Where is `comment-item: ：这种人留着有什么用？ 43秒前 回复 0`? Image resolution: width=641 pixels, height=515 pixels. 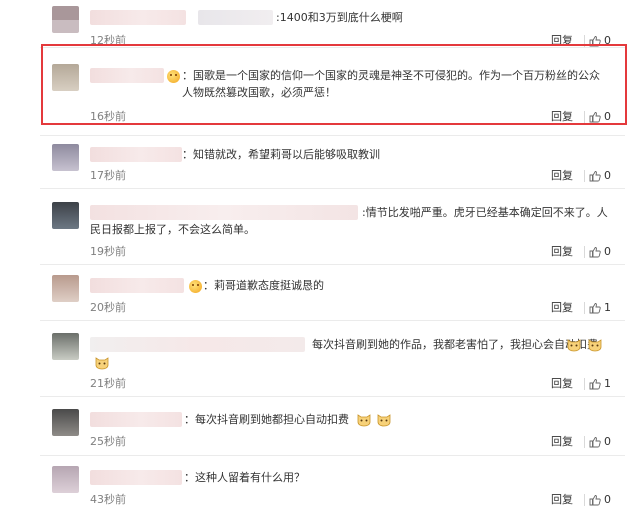 comment-item: ：这种人留着有什么用？ 43秒前 回复 0 is located at coordinates (332, 484).